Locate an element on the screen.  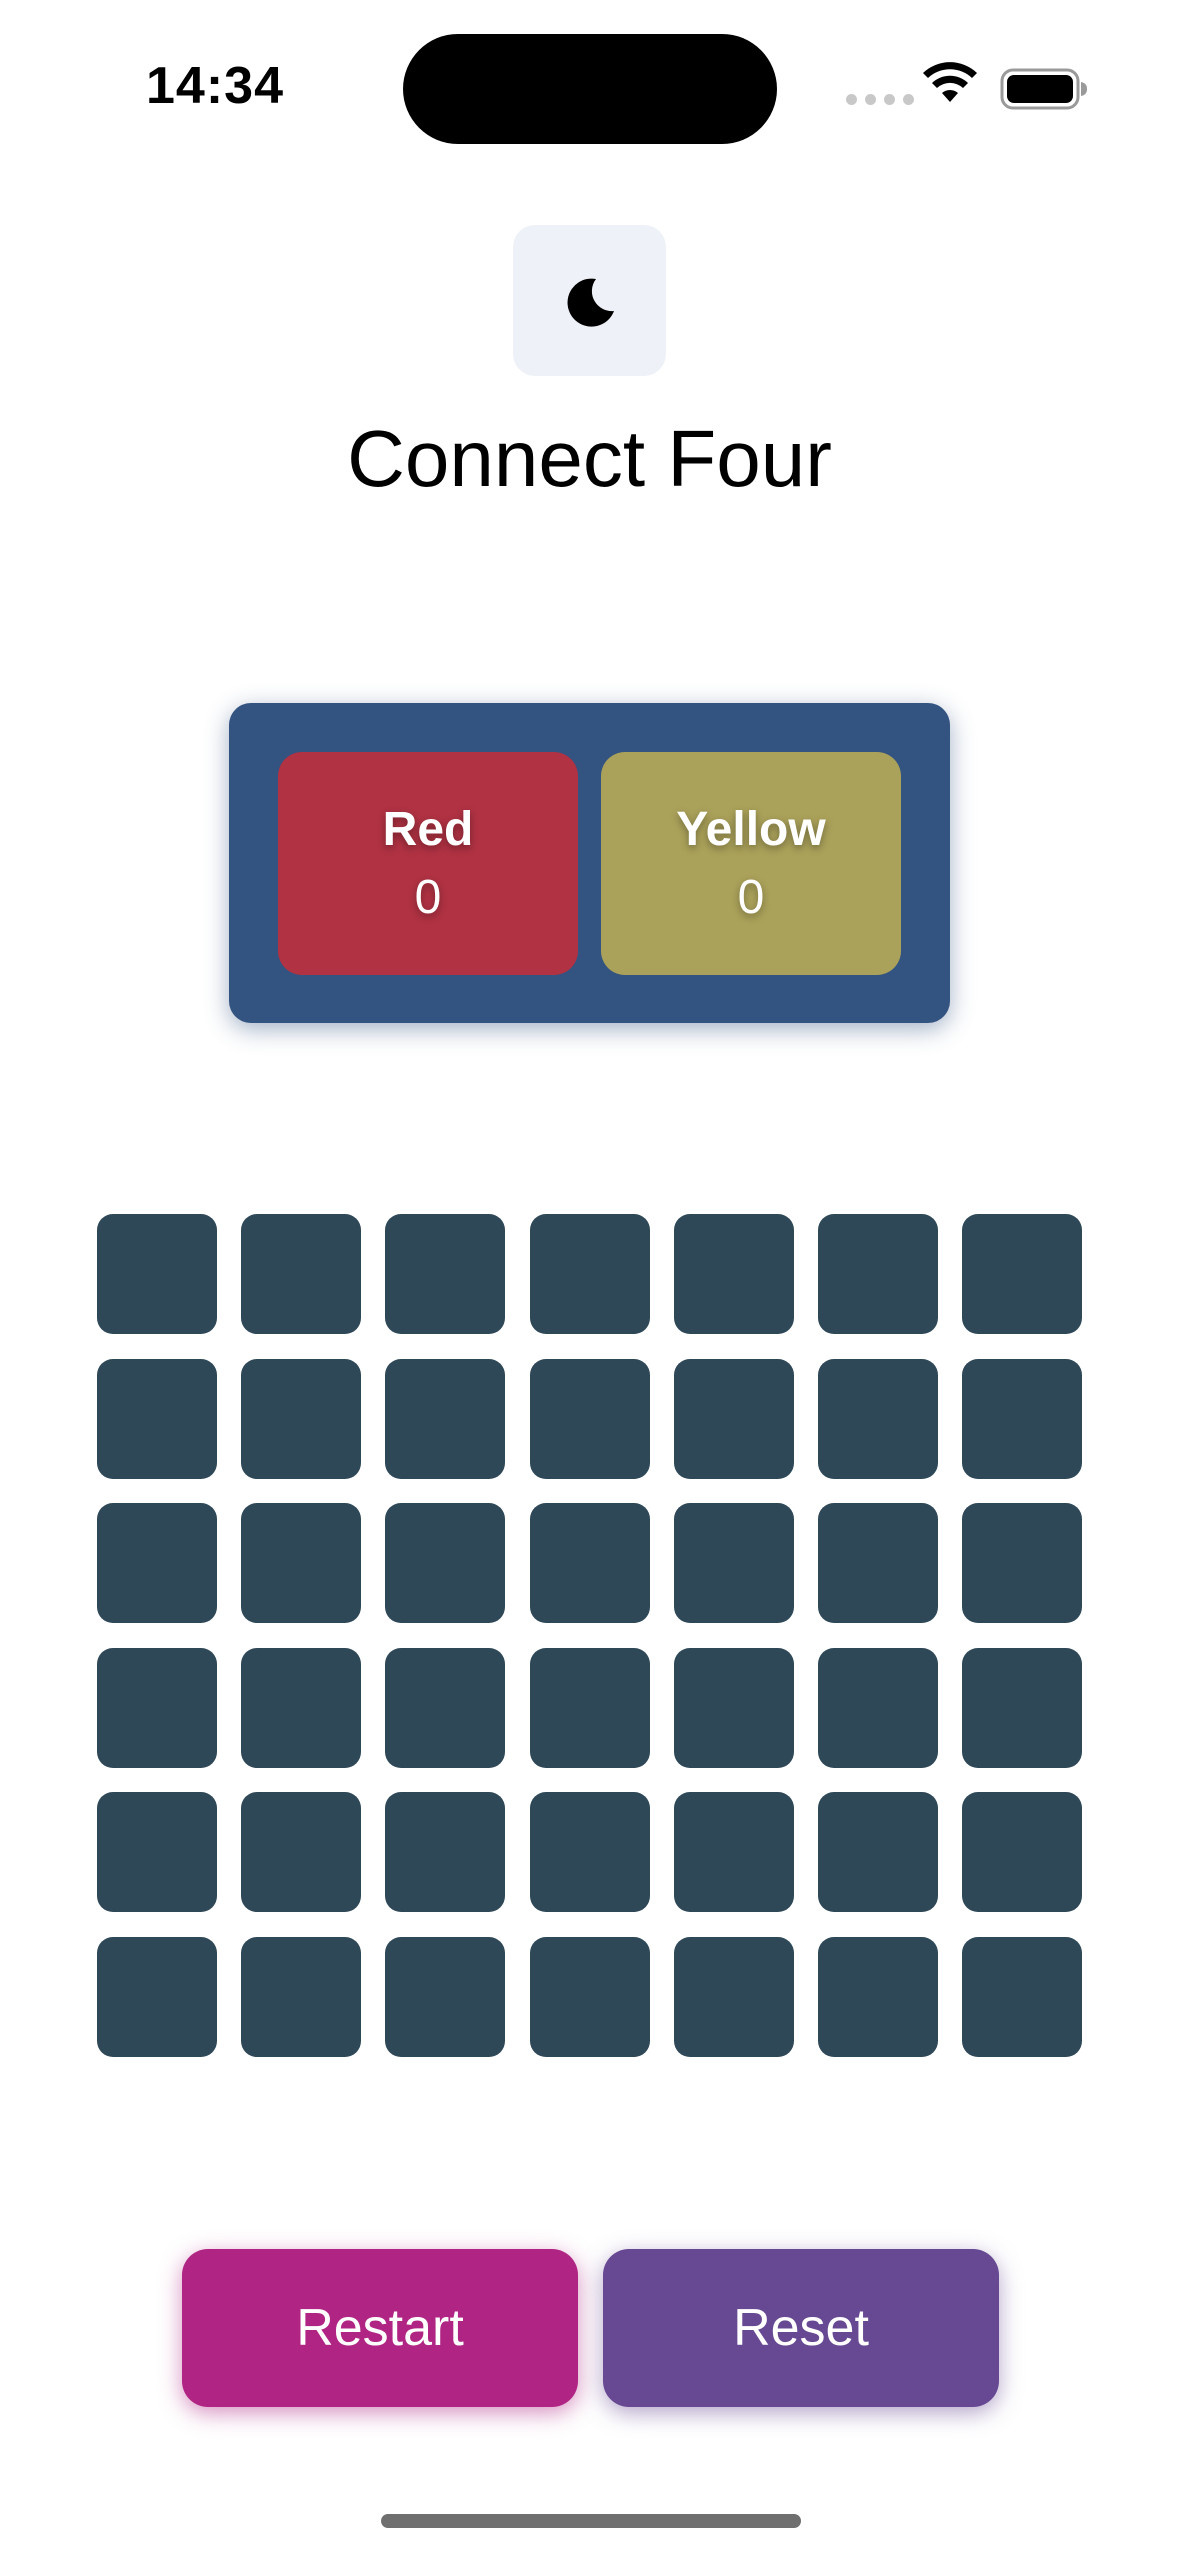
red-score: 0 is located at coordinates (428, 897).